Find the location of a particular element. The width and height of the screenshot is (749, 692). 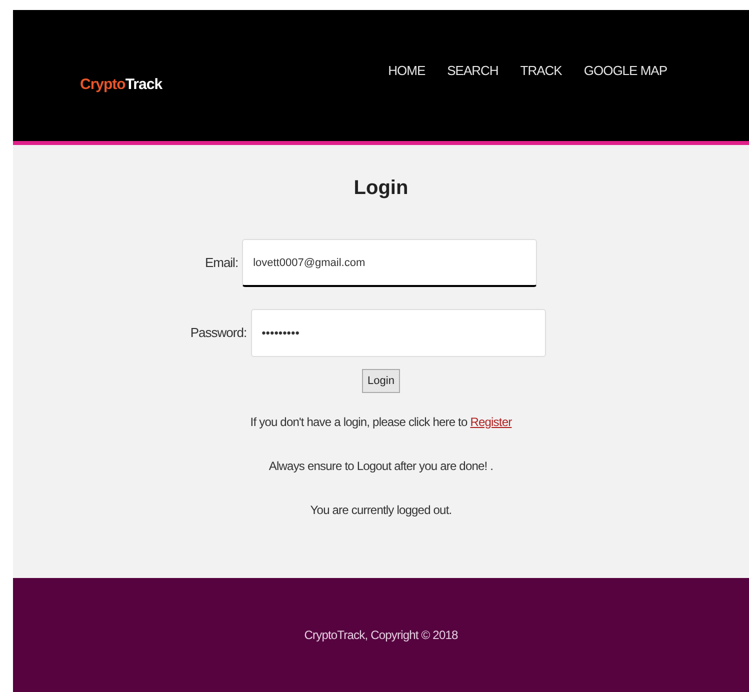

nav-link: GOOGLE MAP is located at coordinates (625, 70).